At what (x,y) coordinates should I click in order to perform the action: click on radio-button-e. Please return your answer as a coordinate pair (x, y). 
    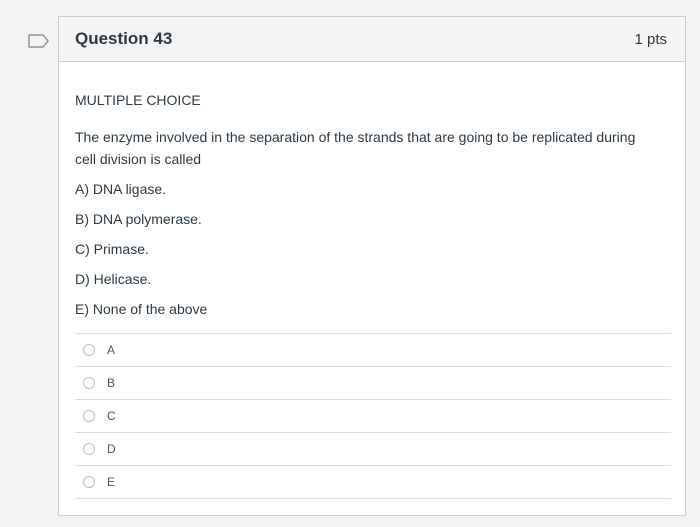
    Looking at the image, I should click on (89, 482).